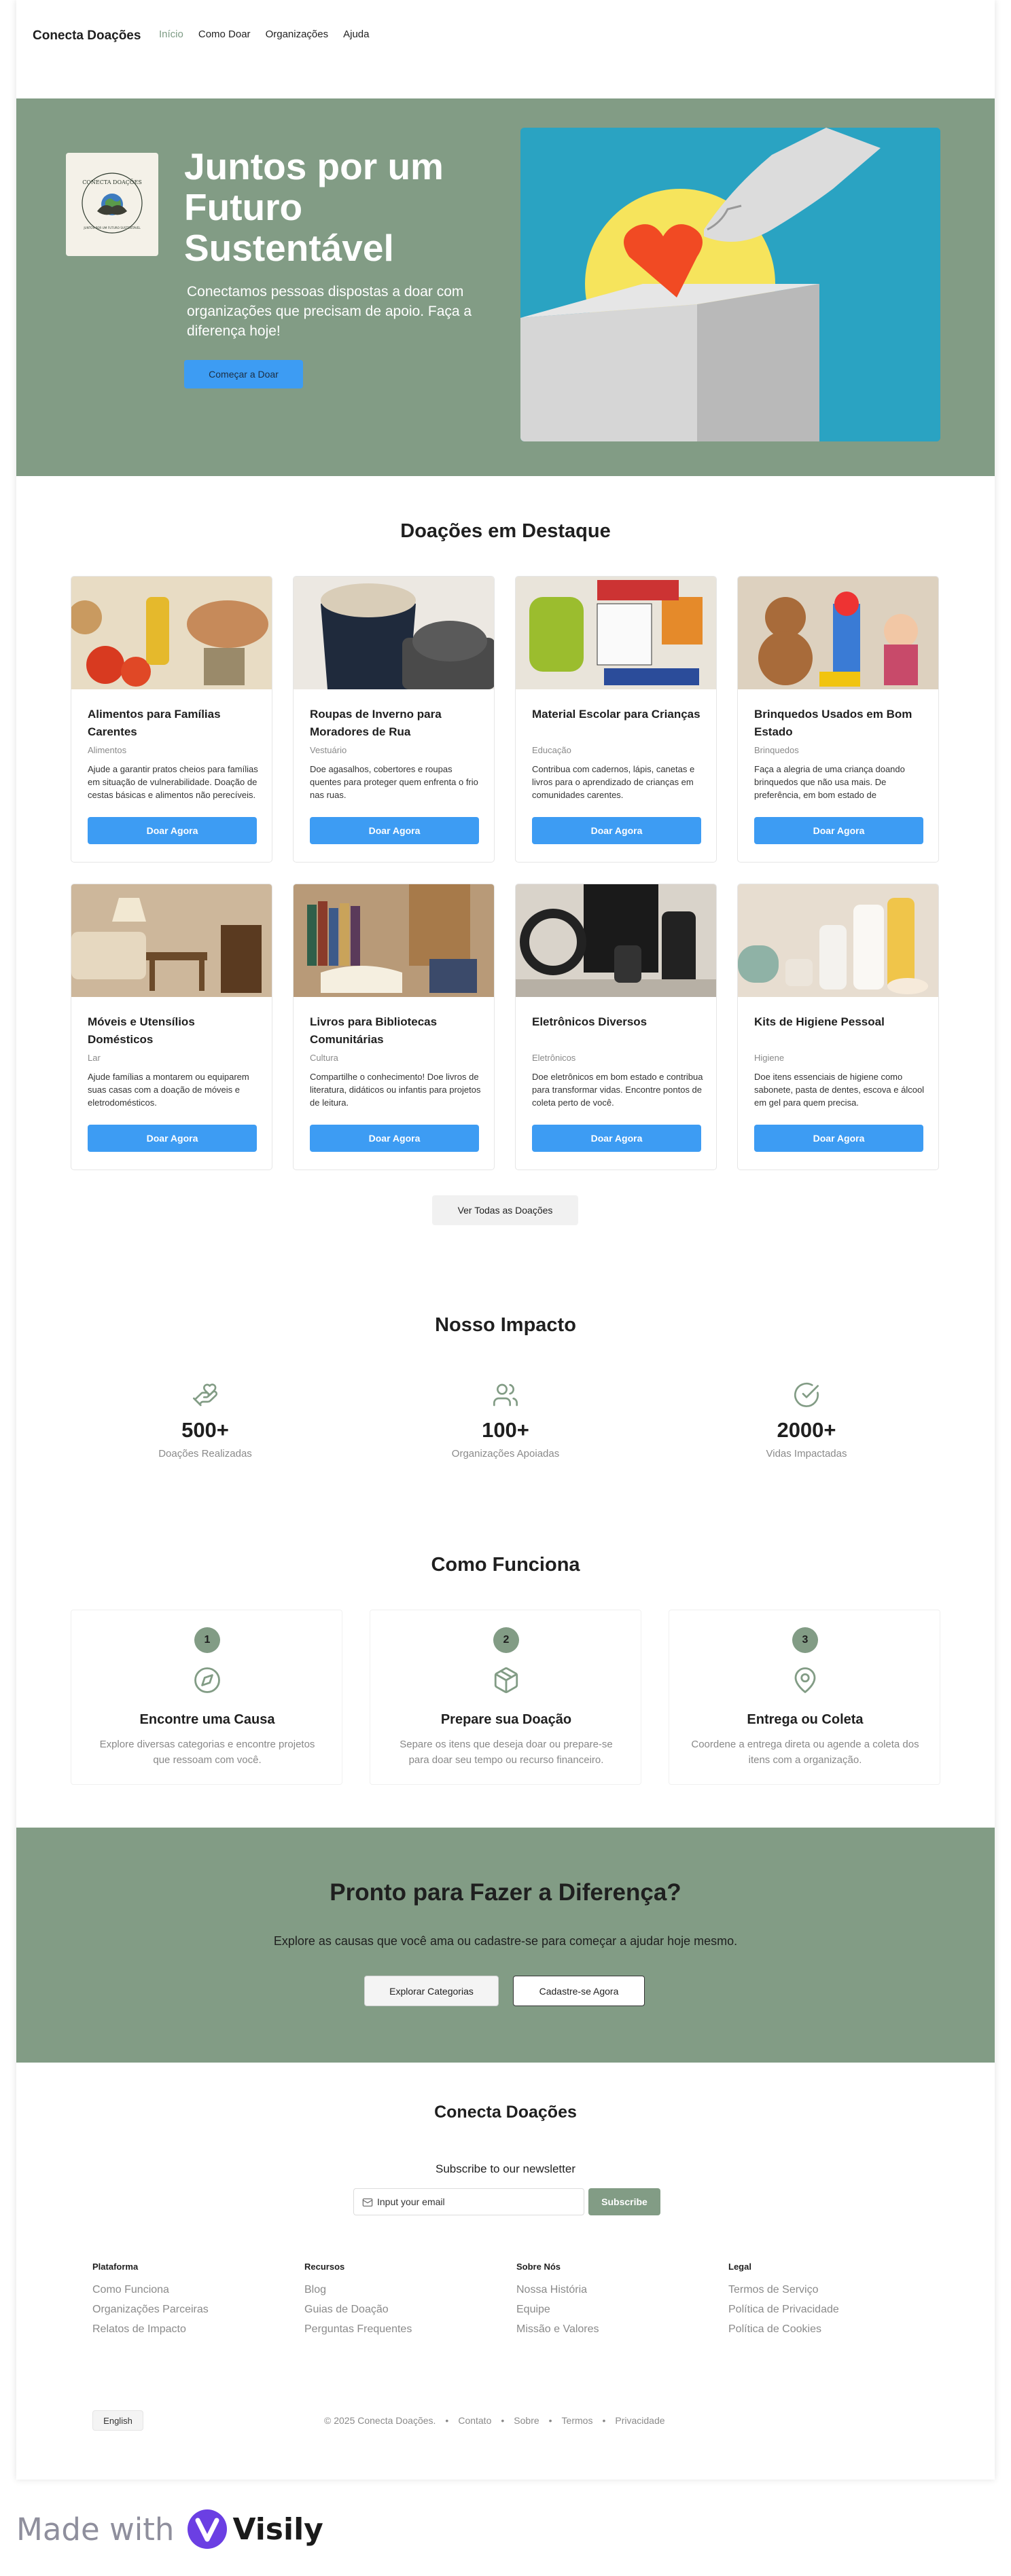 Image resolution: width=1011 pixels, height=2576 pixels. I want to click on map-pin-icon, so click(805, 1680).